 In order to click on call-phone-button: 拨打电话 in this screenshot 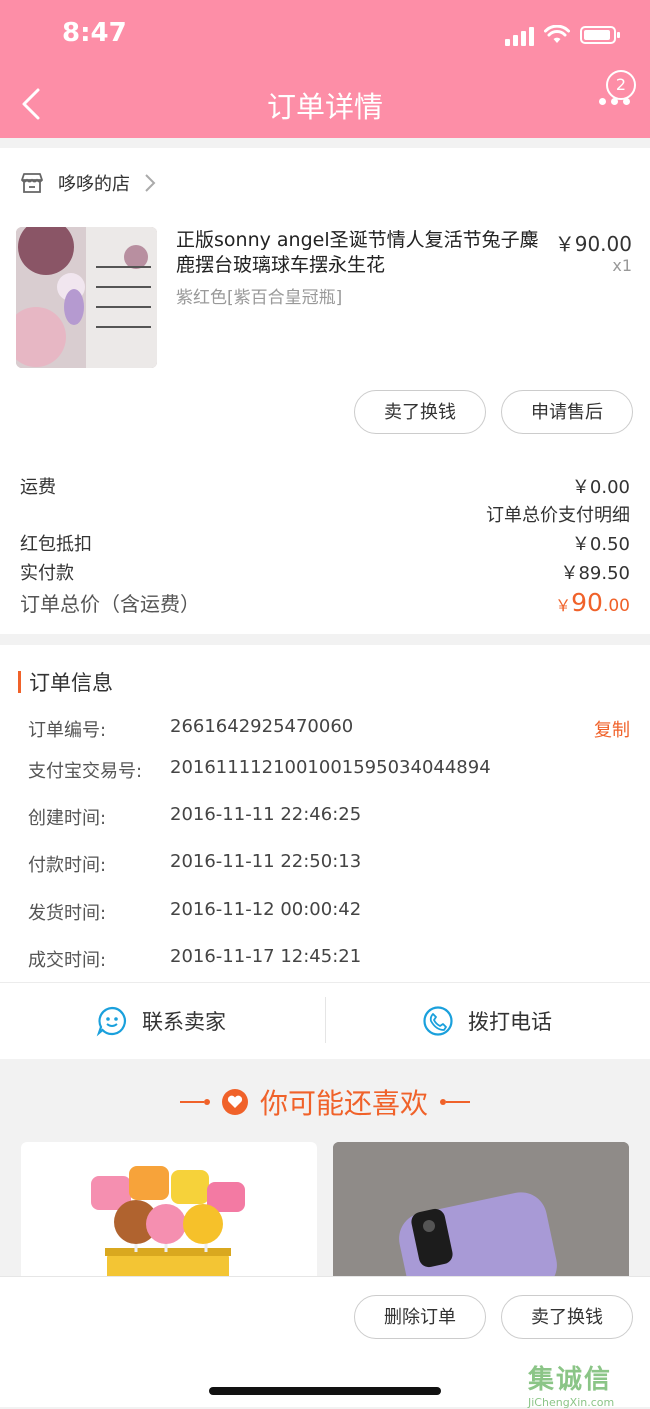, I will do `click(487, 1021)`.